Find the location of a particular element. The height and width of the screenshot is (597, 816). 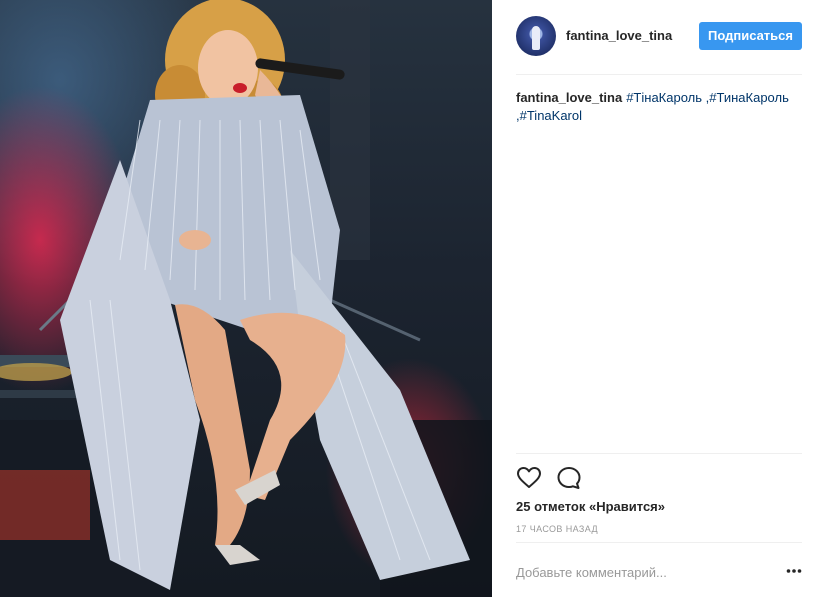

header-divider is located at coordinates (659, 74).